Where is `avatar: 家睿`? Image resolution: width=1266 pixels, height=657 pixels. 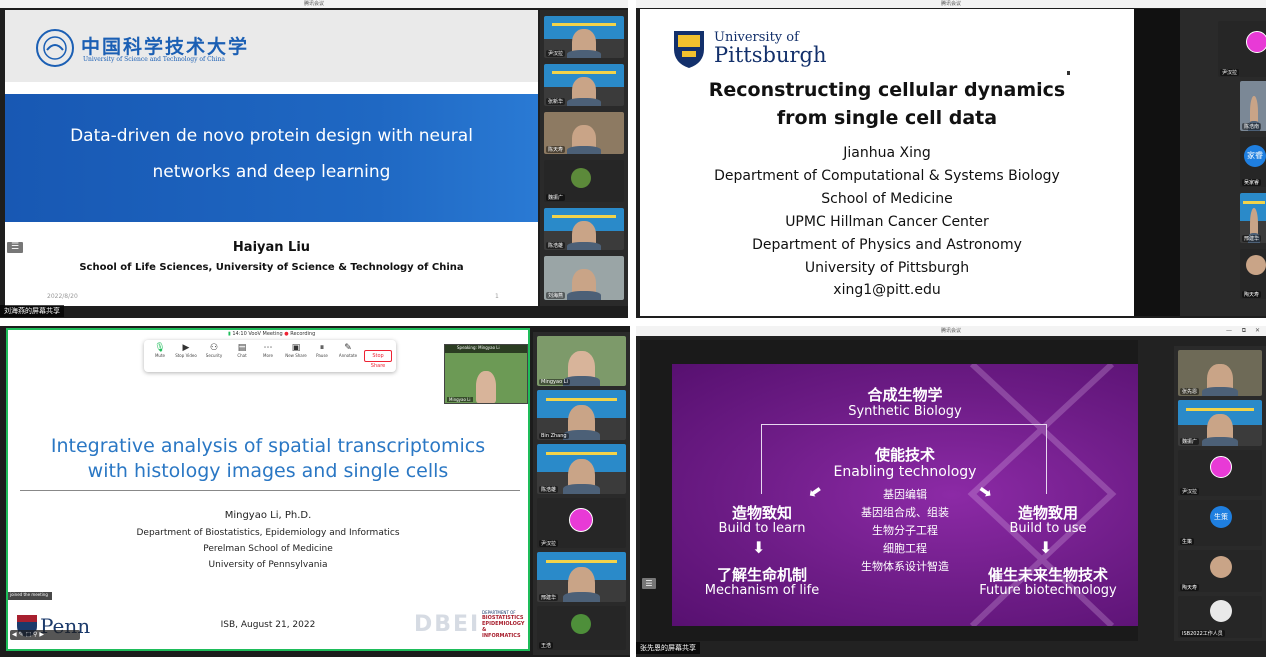 avatar: 家睿 is located at coordinates (1255, 156).